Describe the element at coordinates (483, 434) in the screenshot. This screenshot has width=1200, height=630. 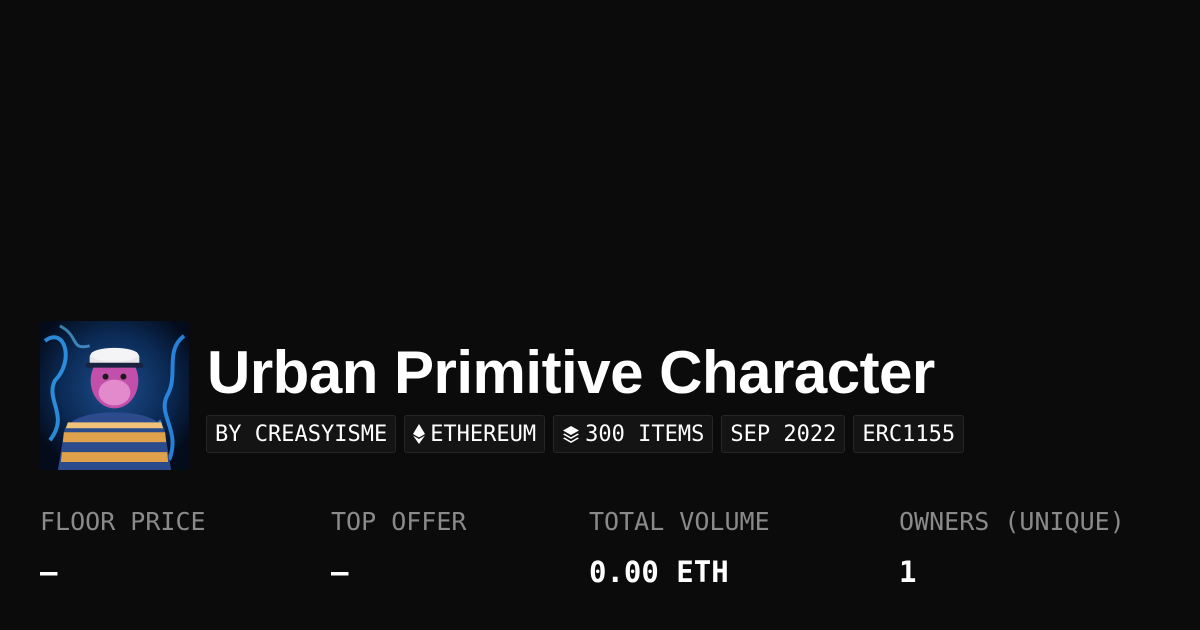
I see `chain-tag-label: ETHEREUM` at that location.